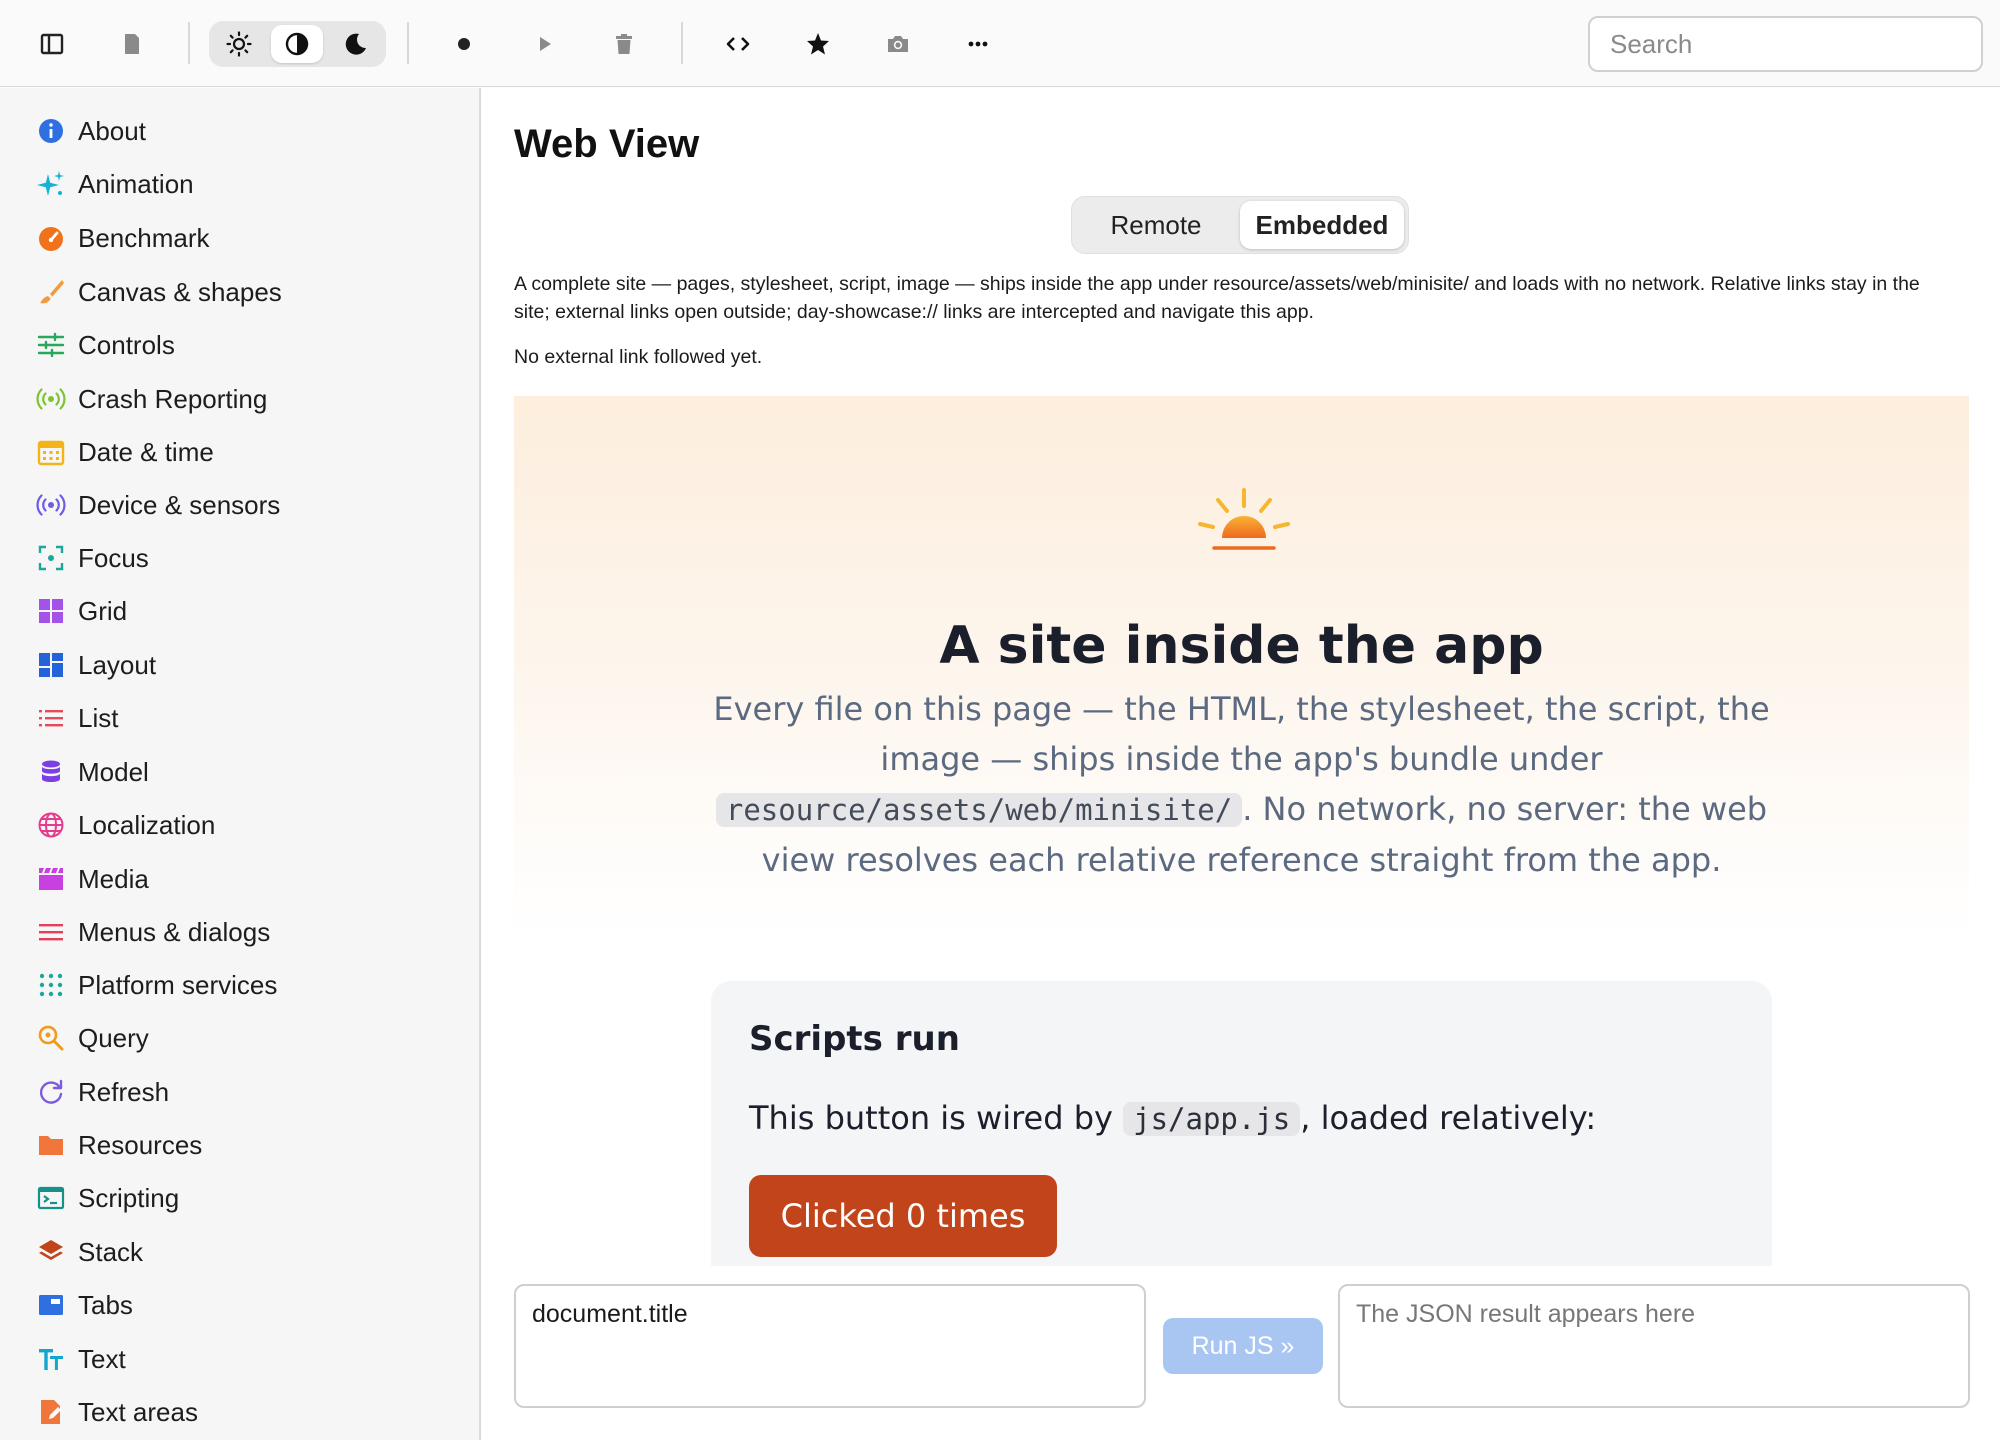  What do you see at coordinates (113, 1037) in the screenshot?
I see `sidebar-item-label: Query` at bounding box center [113, 1037].